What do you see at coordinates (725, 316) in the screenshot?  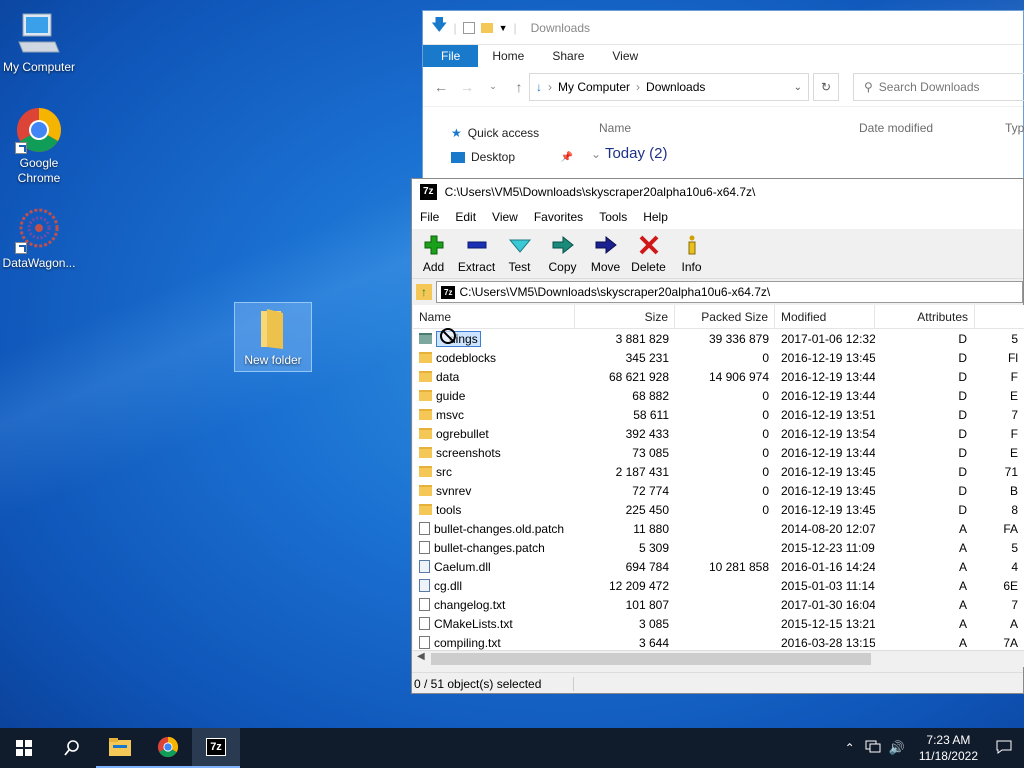 I see `column-header-packed-size: Packed Size` at bounding box center [725, 316].